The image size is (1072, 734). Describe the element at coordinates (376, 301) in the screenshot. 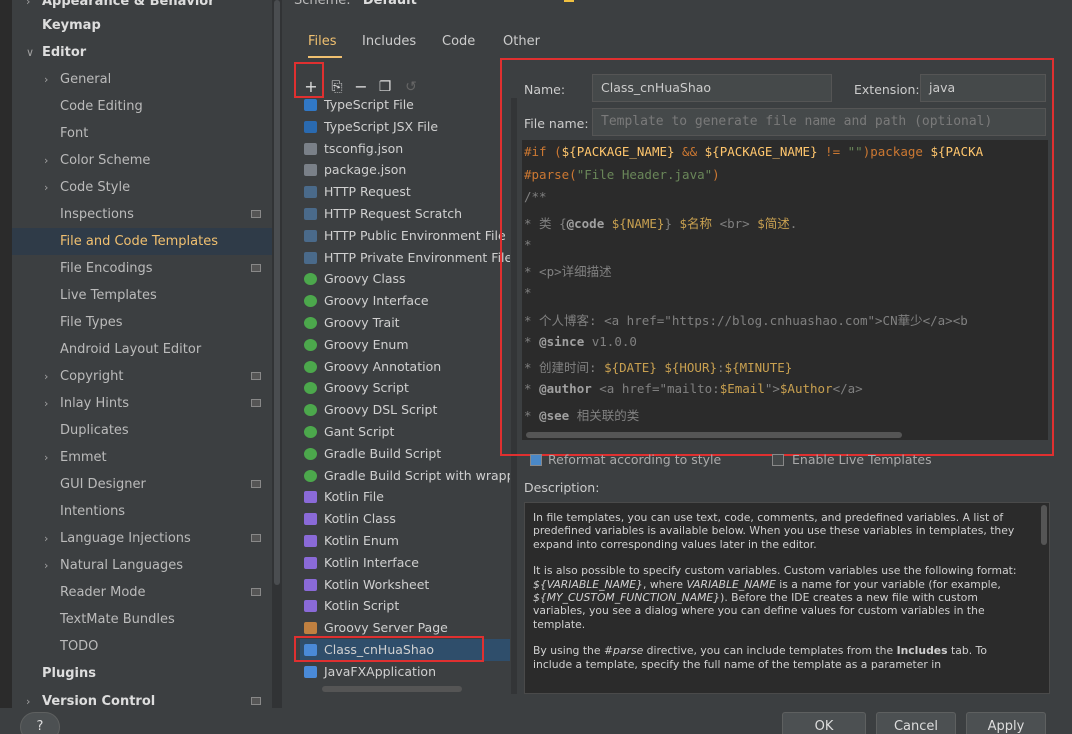

I see `template-item-label: Groovy Interface` at that location.